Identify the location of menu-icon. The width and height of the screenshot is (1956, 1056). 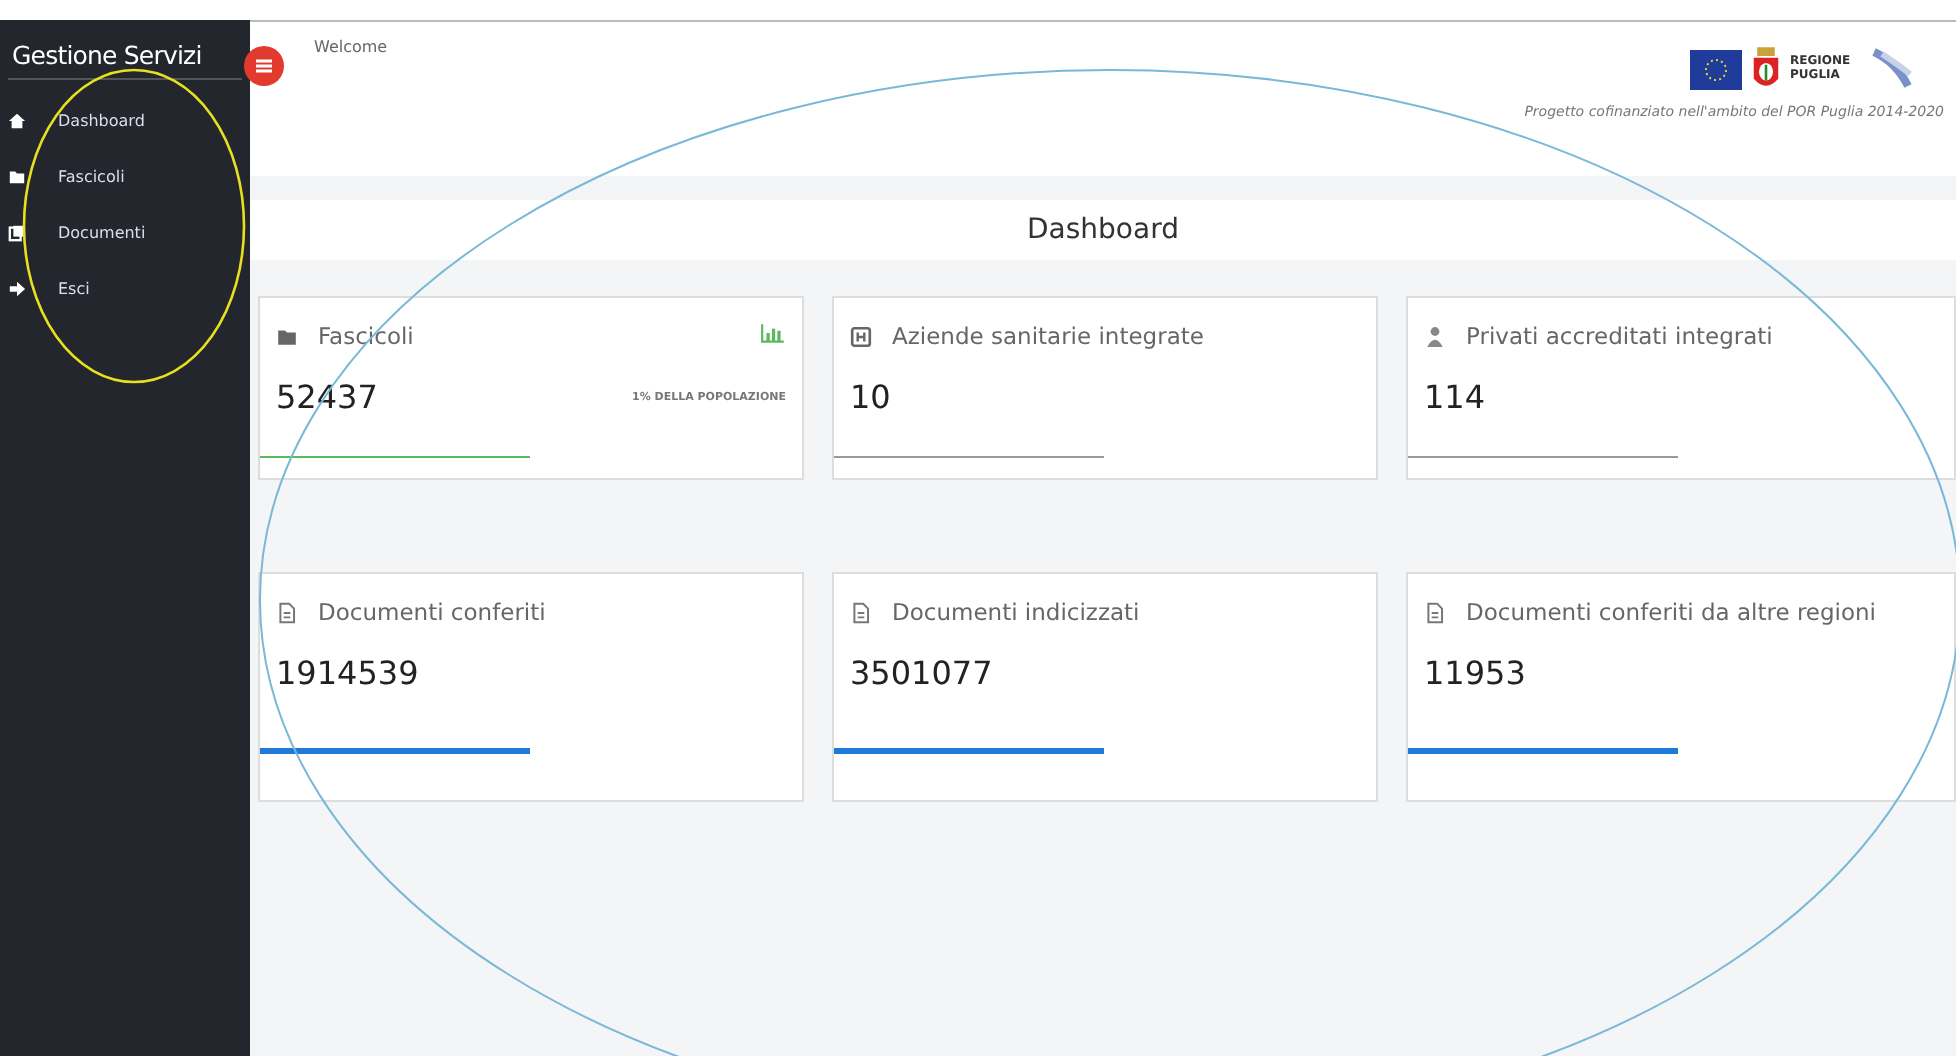
(264, 66).